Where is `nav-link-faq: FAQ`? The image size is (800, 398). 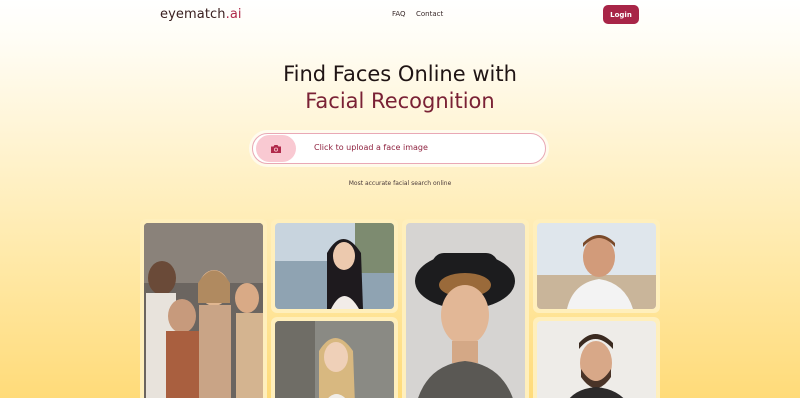 nav-link-faq: FAQ is located at coordinates (399, 14).